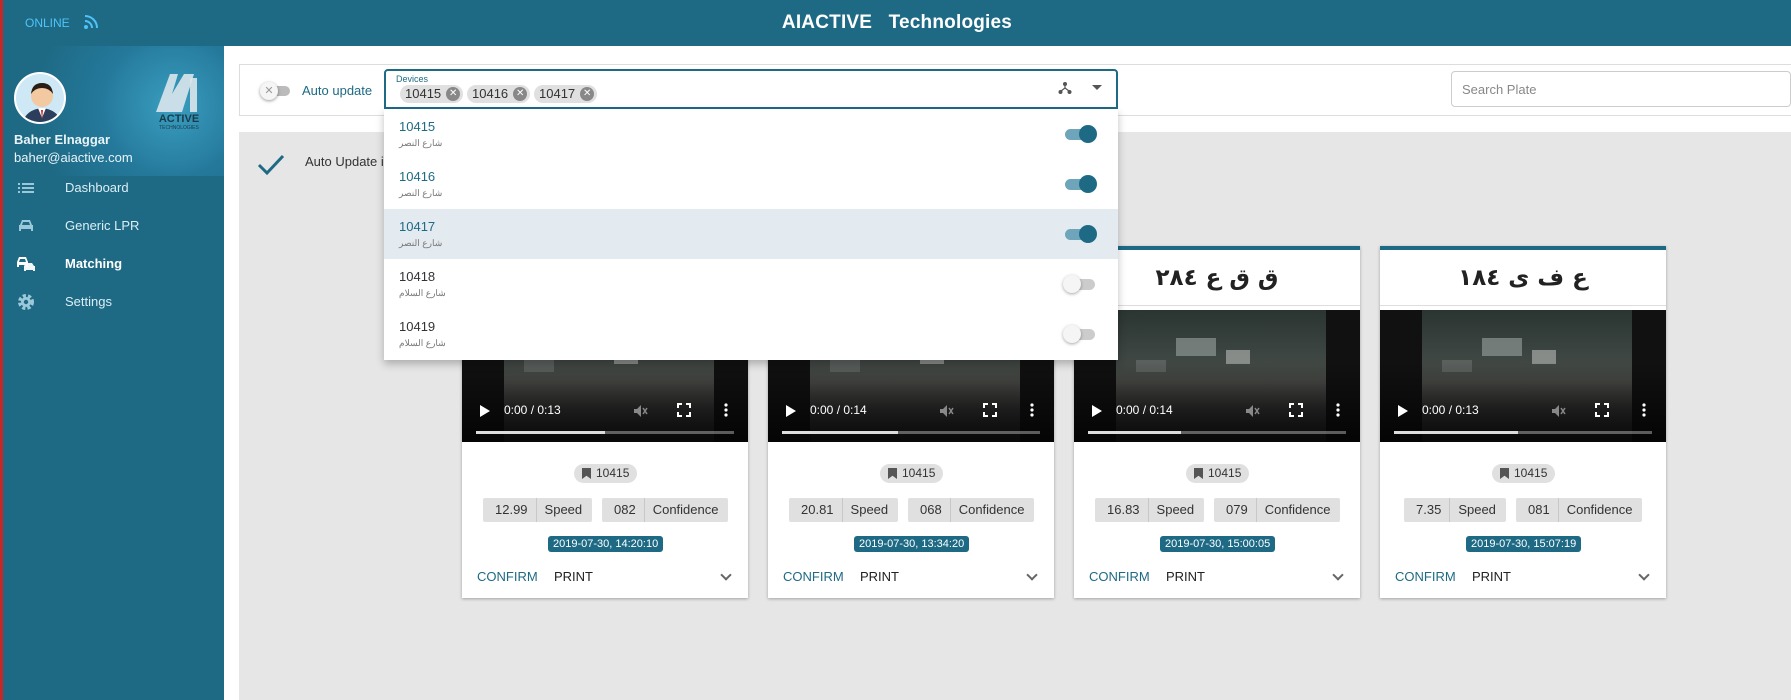 The width and height of the screenshot is (1791, 700). I want to click on confidence-stat: 068 Confidence, so click(971, 510).